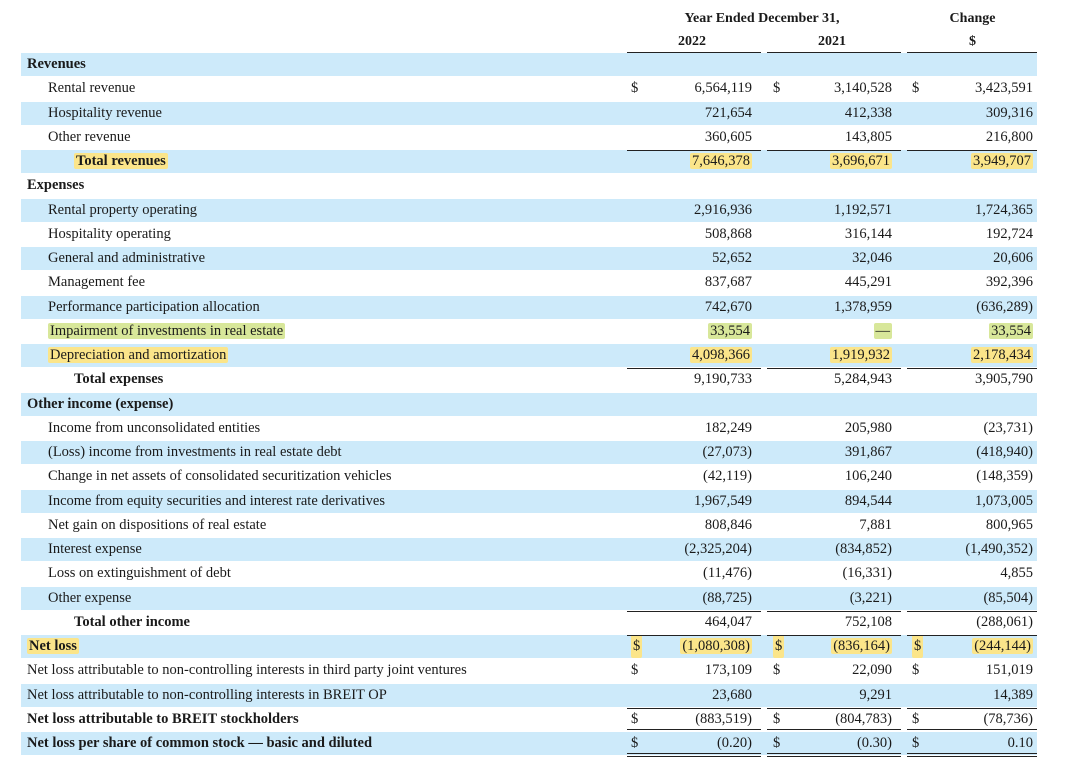  Describe the element at coordinates (723, 379) in the screenshot. I see `value-2022: 9,190,733` at that location.